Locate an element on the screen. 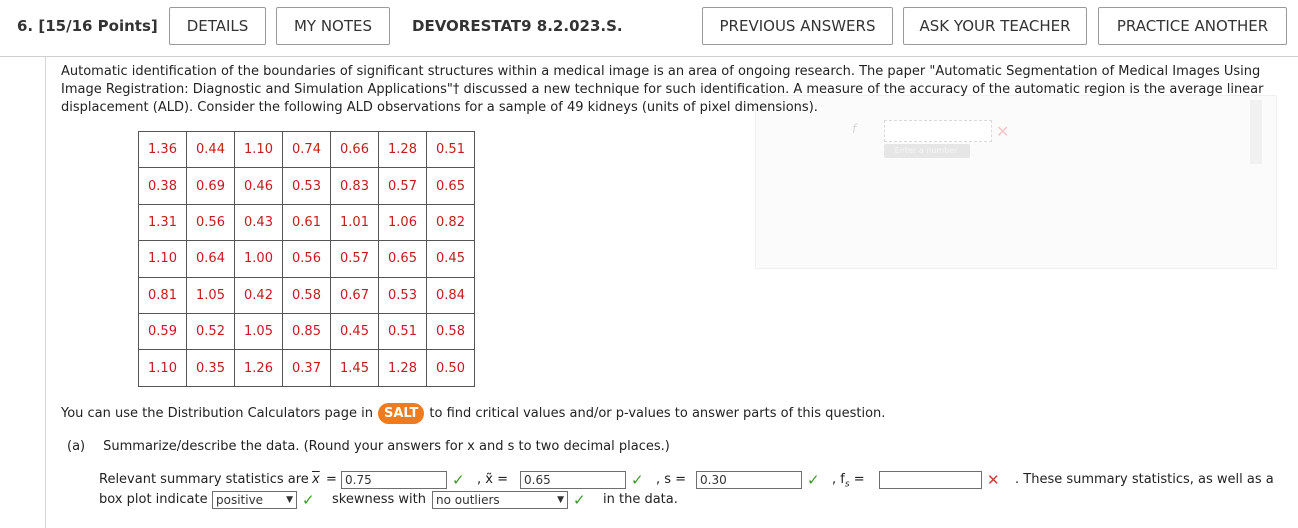  salt-badge-link: SALT is located at coordinates (401, 413).